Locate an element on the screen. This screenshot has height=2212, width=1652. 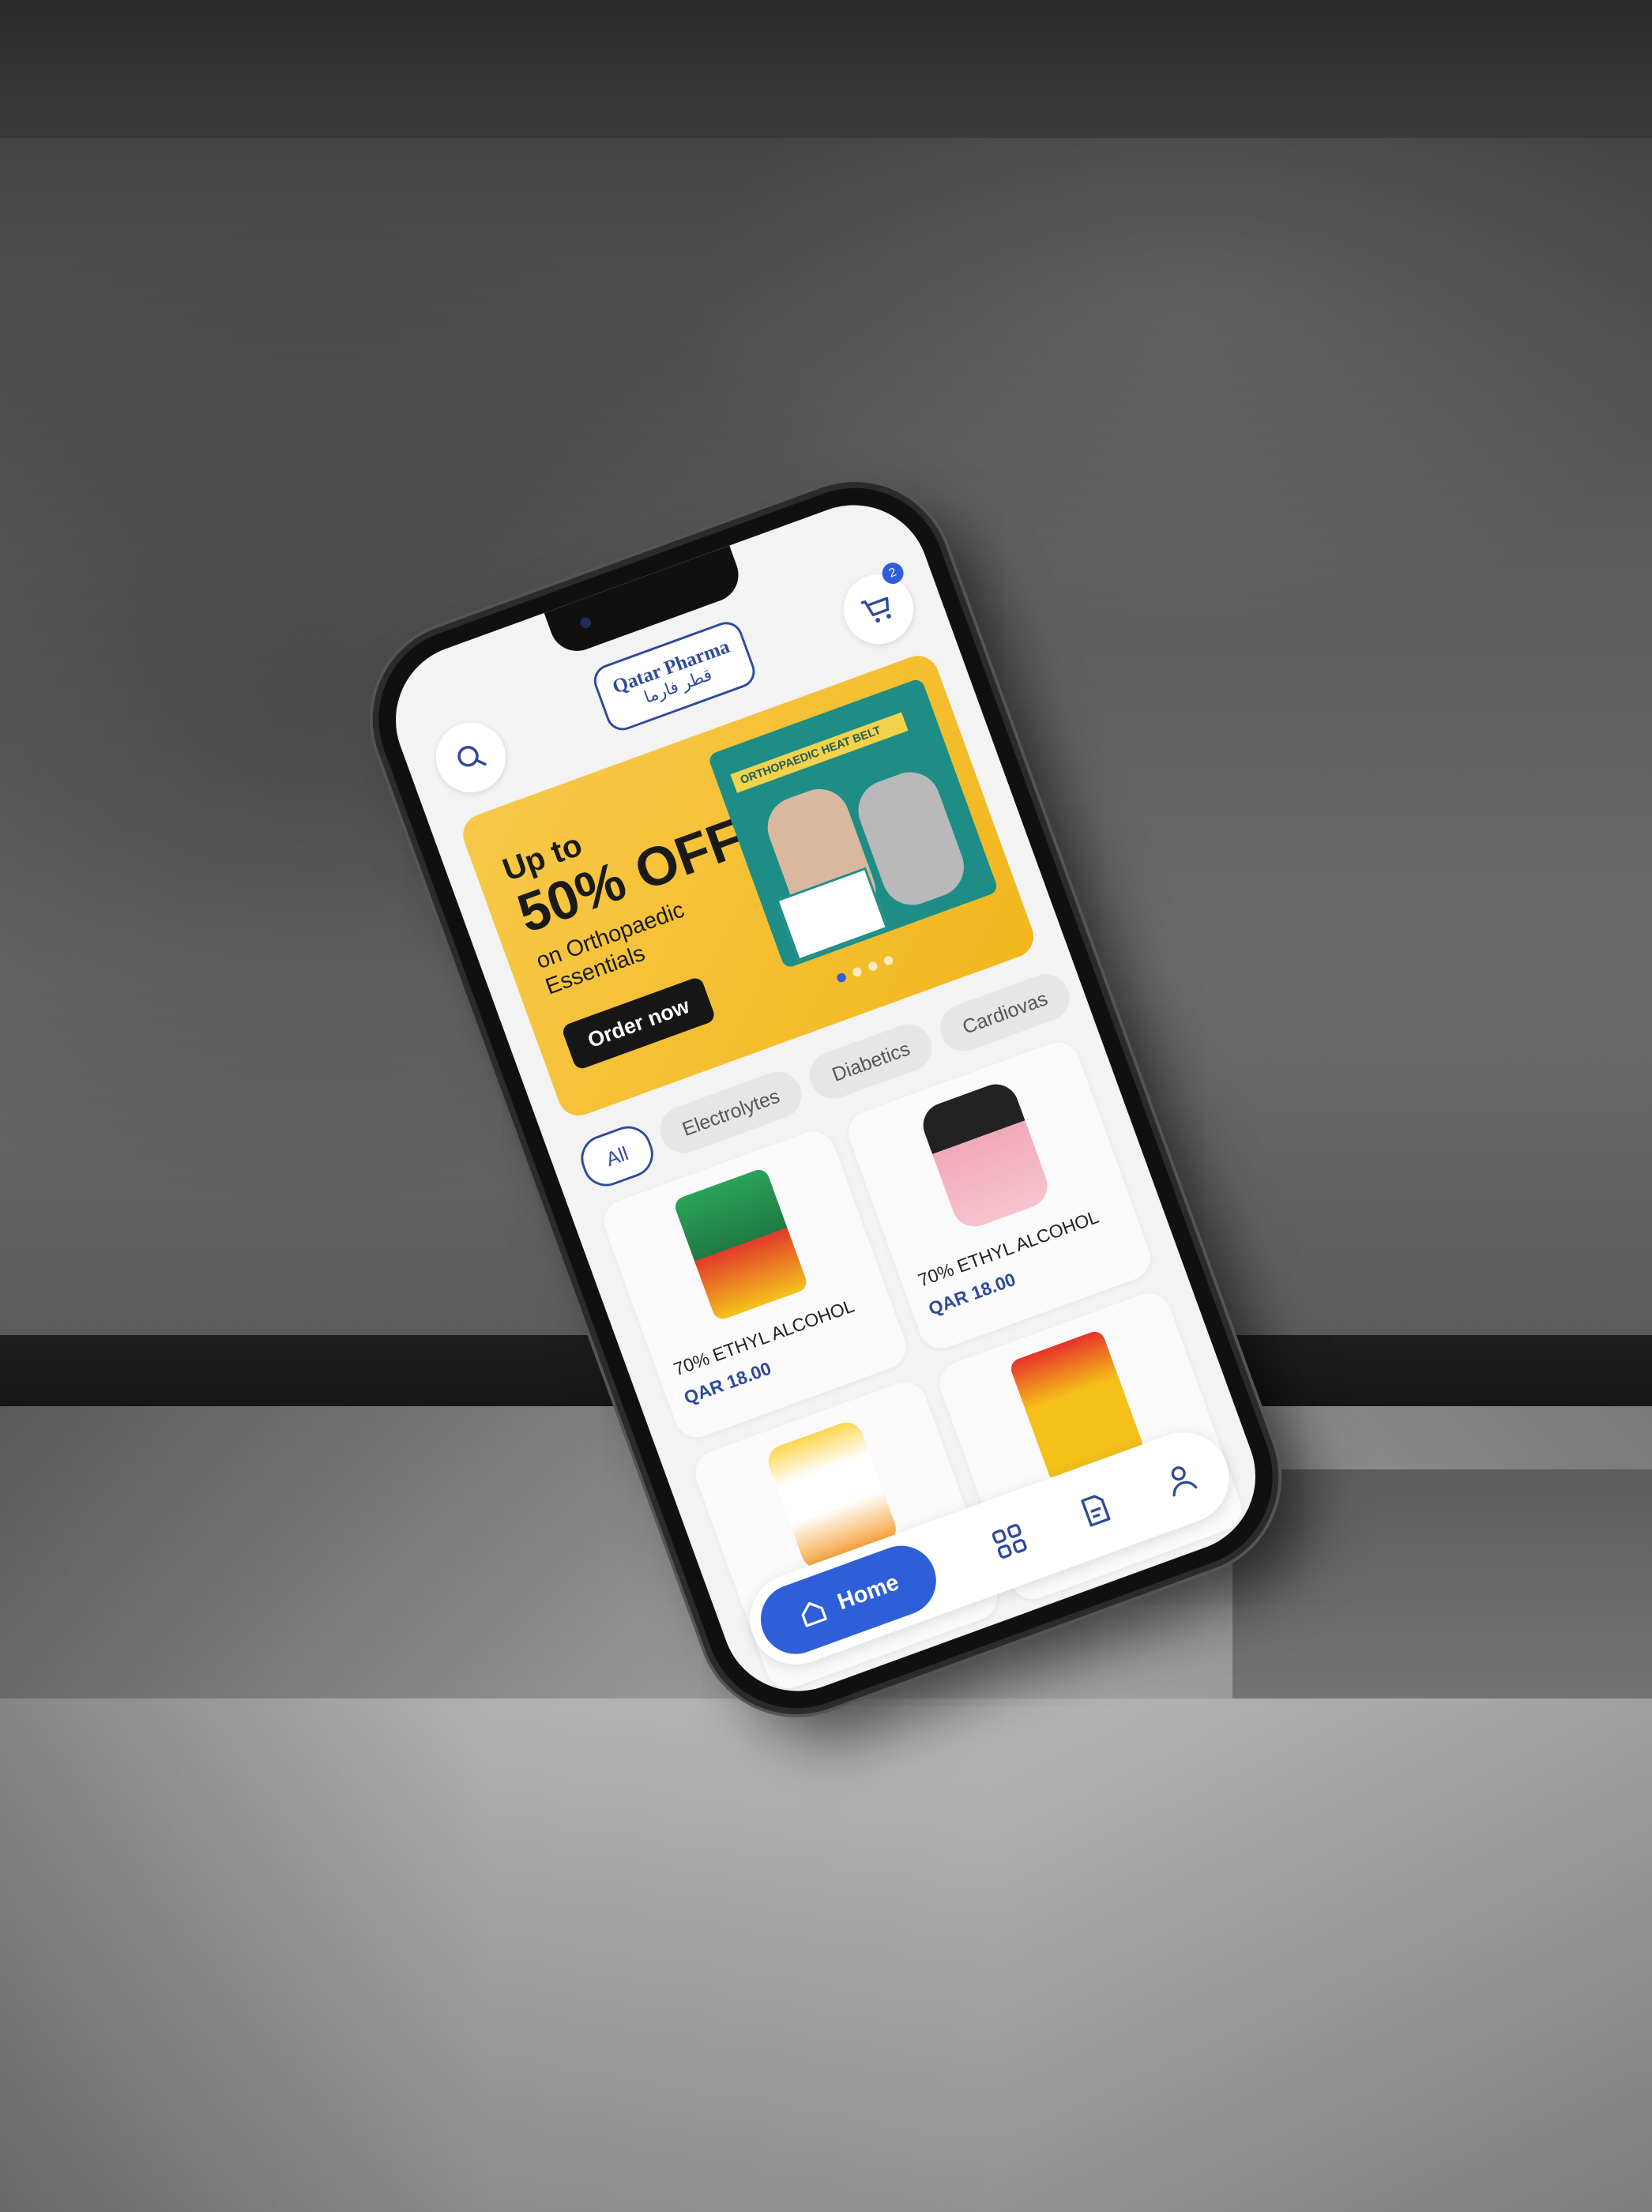
banner-product-image: ORTHOPAEDIC HEAT BELT is located at coordinates (853, 823).